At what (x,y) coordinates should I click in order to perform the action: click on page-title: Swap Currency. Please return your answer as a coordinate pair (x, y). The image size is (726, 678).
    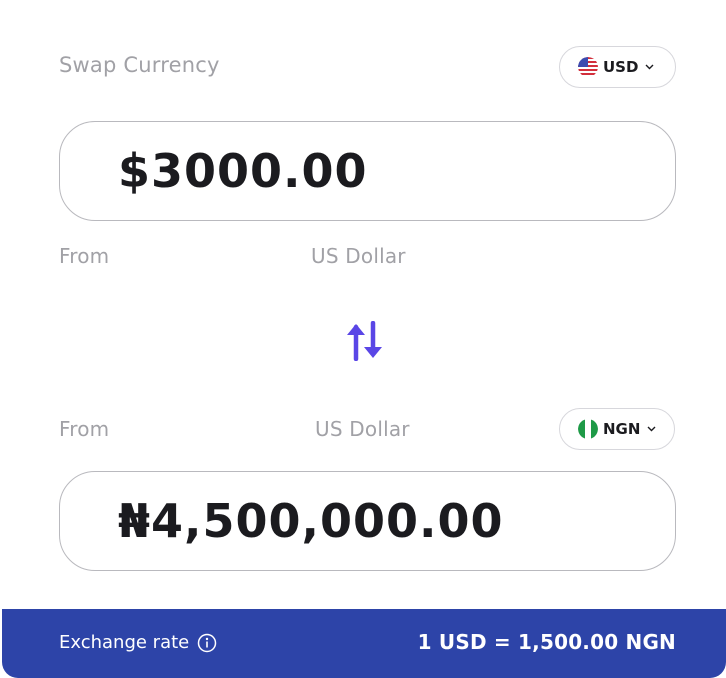
    Looking at the image, I should click on (139, 65).